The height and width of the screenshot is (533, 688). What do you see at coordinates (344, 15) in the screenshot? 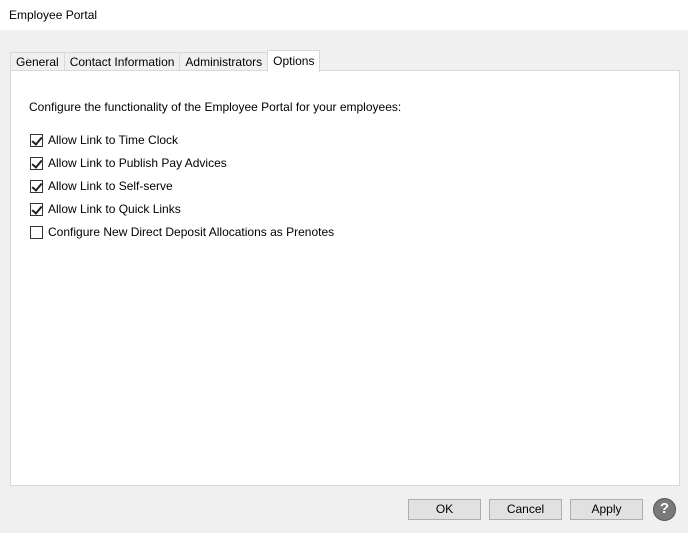
I see `title-bar: Employee Portal` at bounding box center [344, 15].